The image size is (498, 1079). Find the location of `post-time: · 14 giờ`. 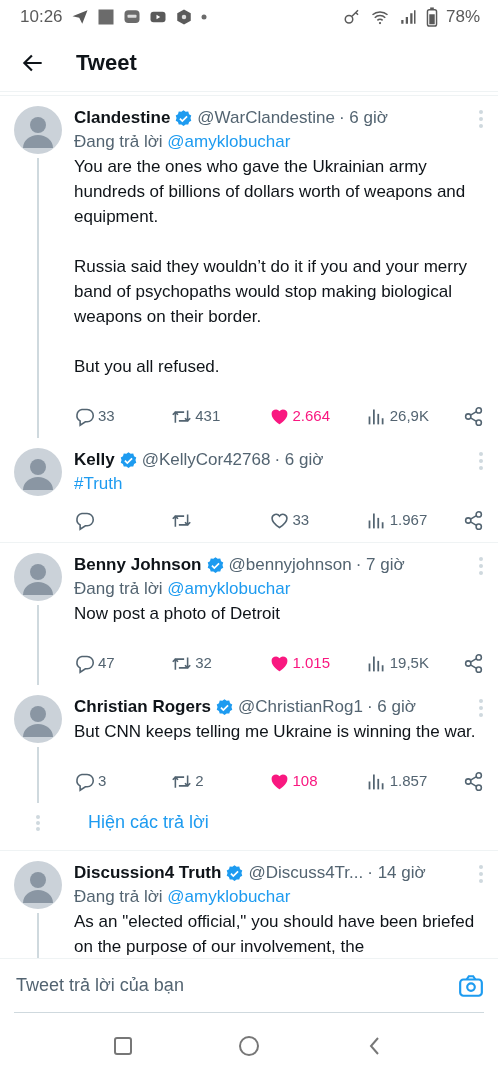

post-time: · 14 giờ is located at coordinates (396, 873).